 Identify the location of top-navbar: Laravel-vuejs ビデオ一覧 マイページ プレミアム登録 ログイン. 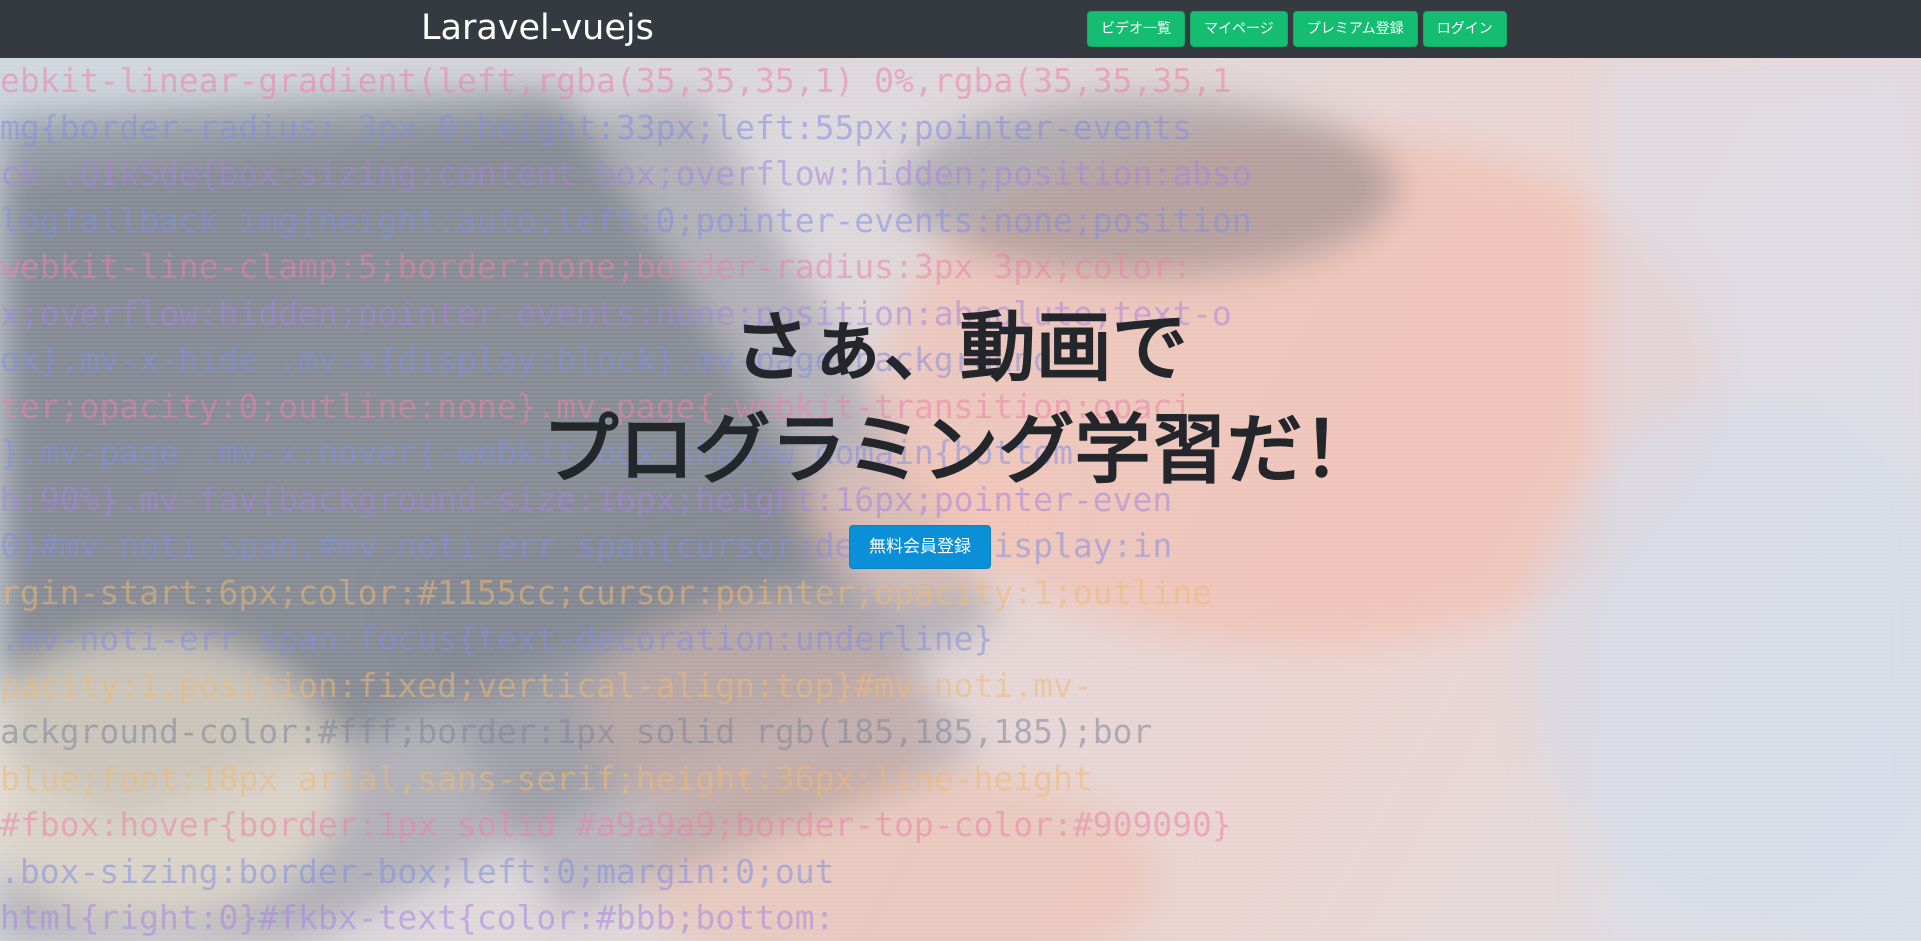
(960, 29).